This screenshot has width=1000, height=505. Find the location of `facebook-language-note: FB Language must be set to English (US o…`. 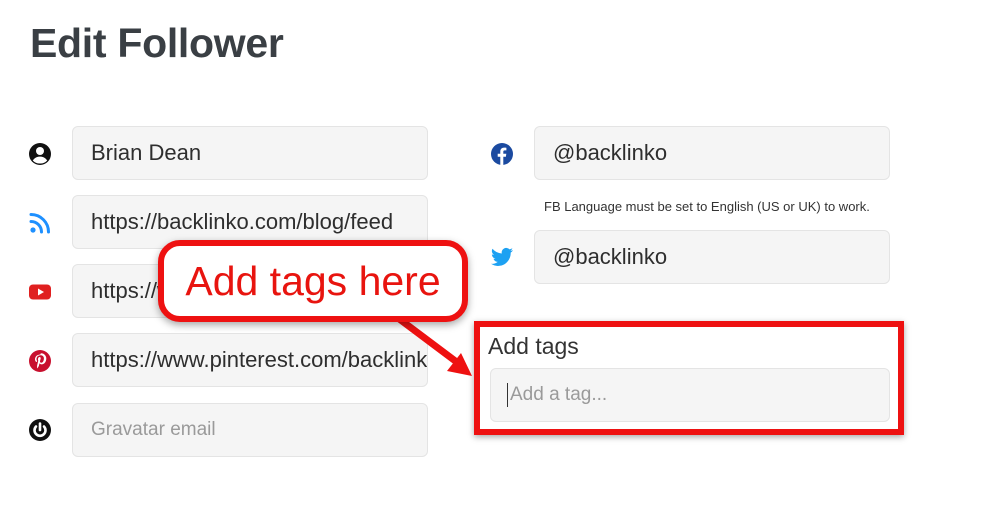

facebook-language-note: FB Language must be set to English (US o… is located at coordinates (707, 206).